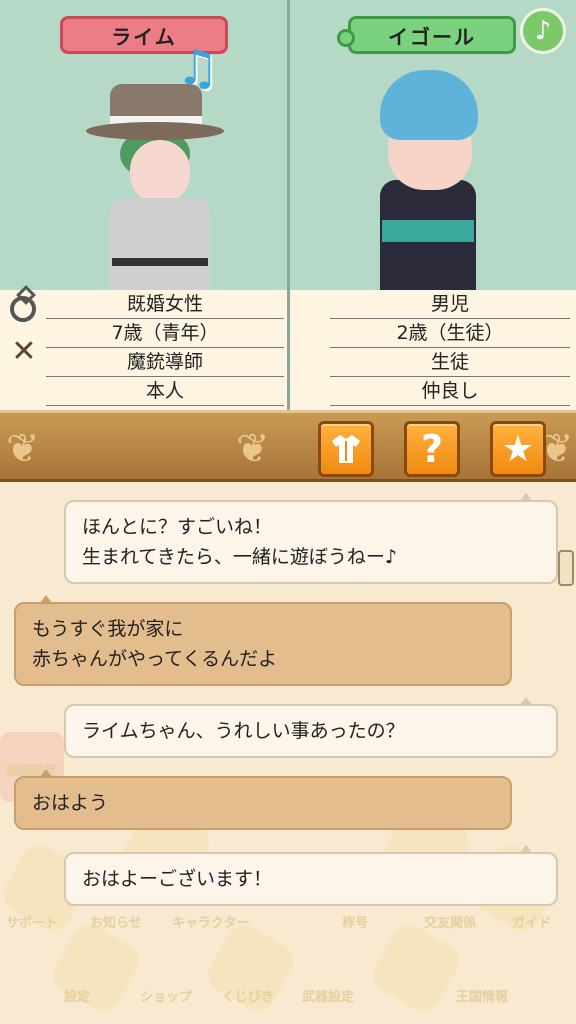 The image size is (576, 1024). I want to click on favorite-button: ★, so click(518, 449).